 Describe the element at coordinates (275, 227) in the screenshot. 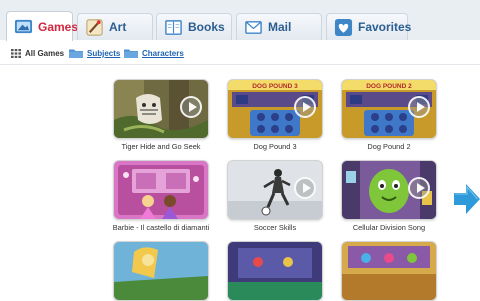

I see `game-title: Soccer Skills` at that location.